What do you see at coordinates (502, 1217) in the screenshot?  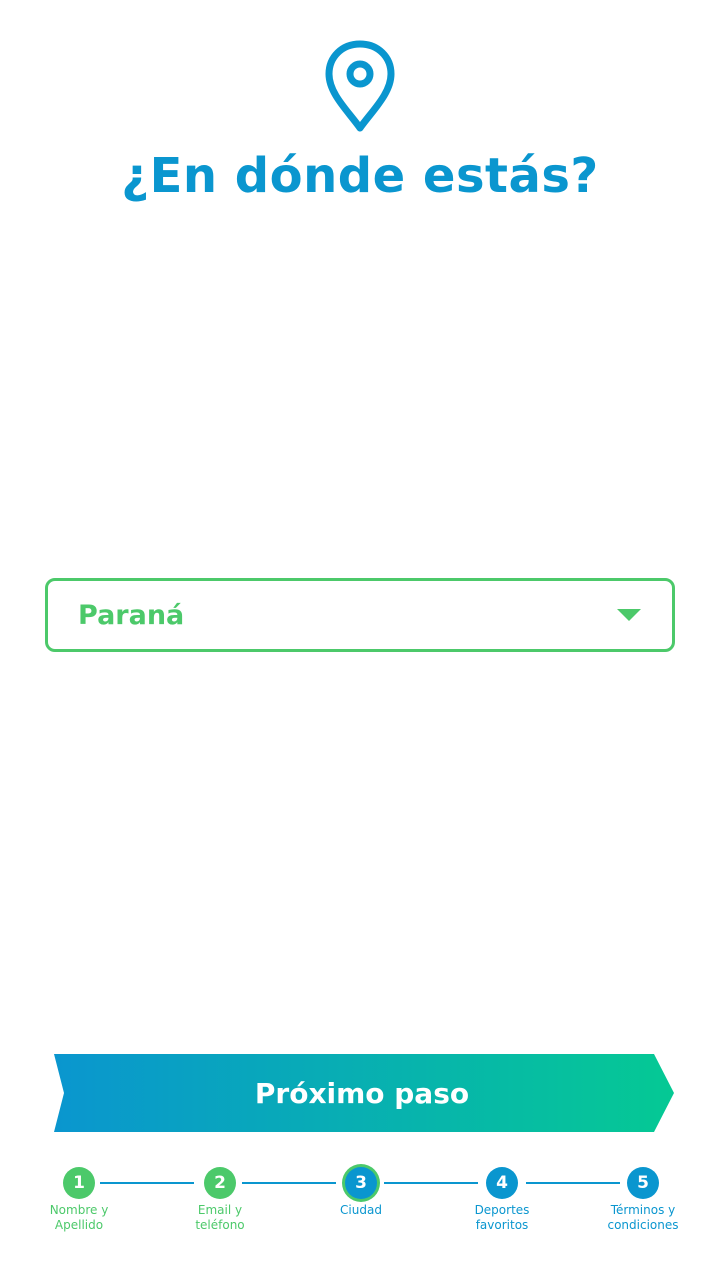 I see `step-label: Deportes favoritos` at bounding box center [502, 1217].